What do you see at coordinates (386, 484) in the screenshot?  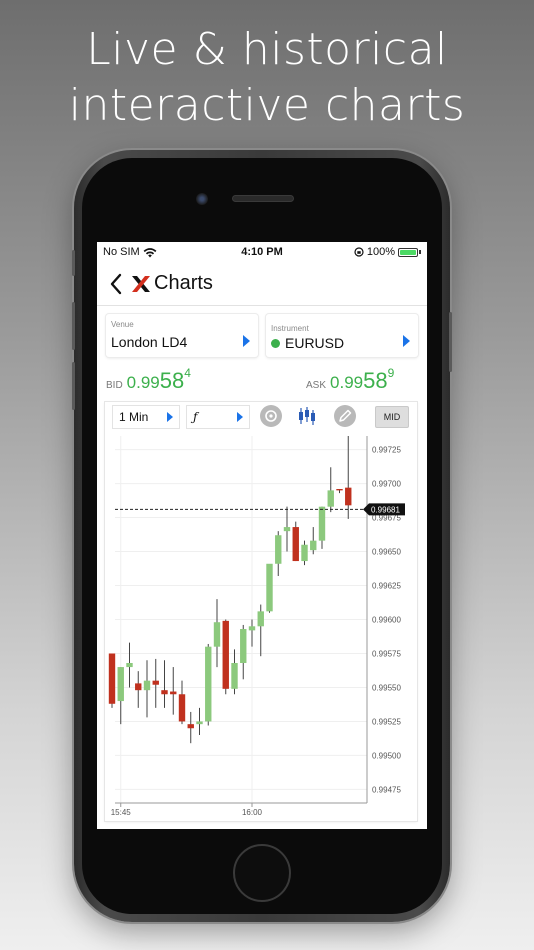 I see `y-tick-label: 0.99700` at bounding box center [386, 484].